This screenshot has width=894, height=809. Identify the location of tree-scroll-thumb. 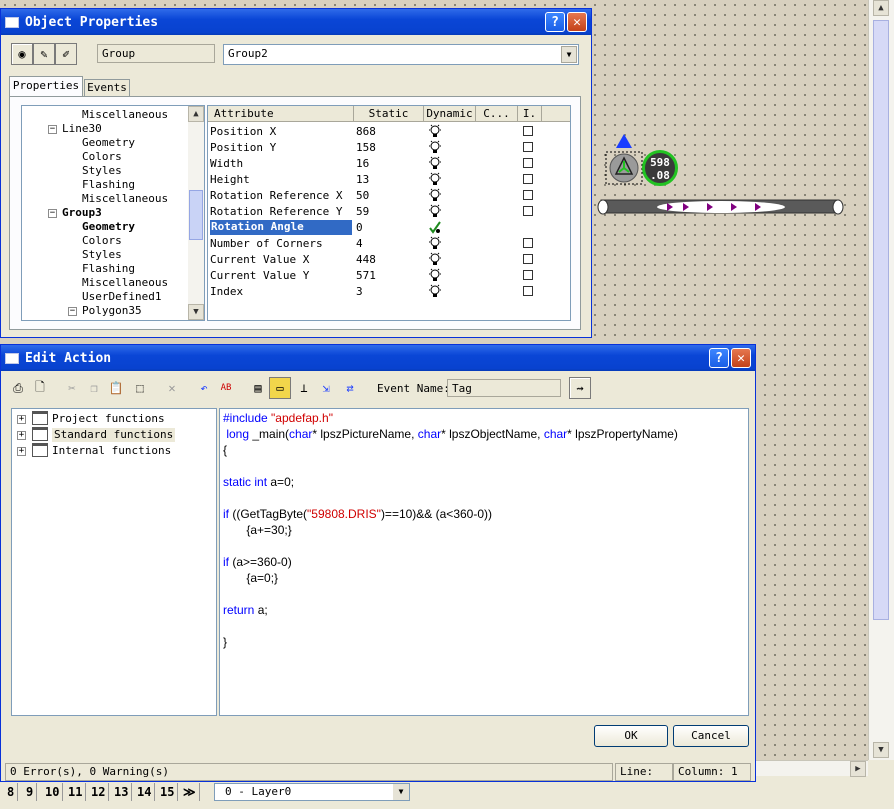
(196, 215).